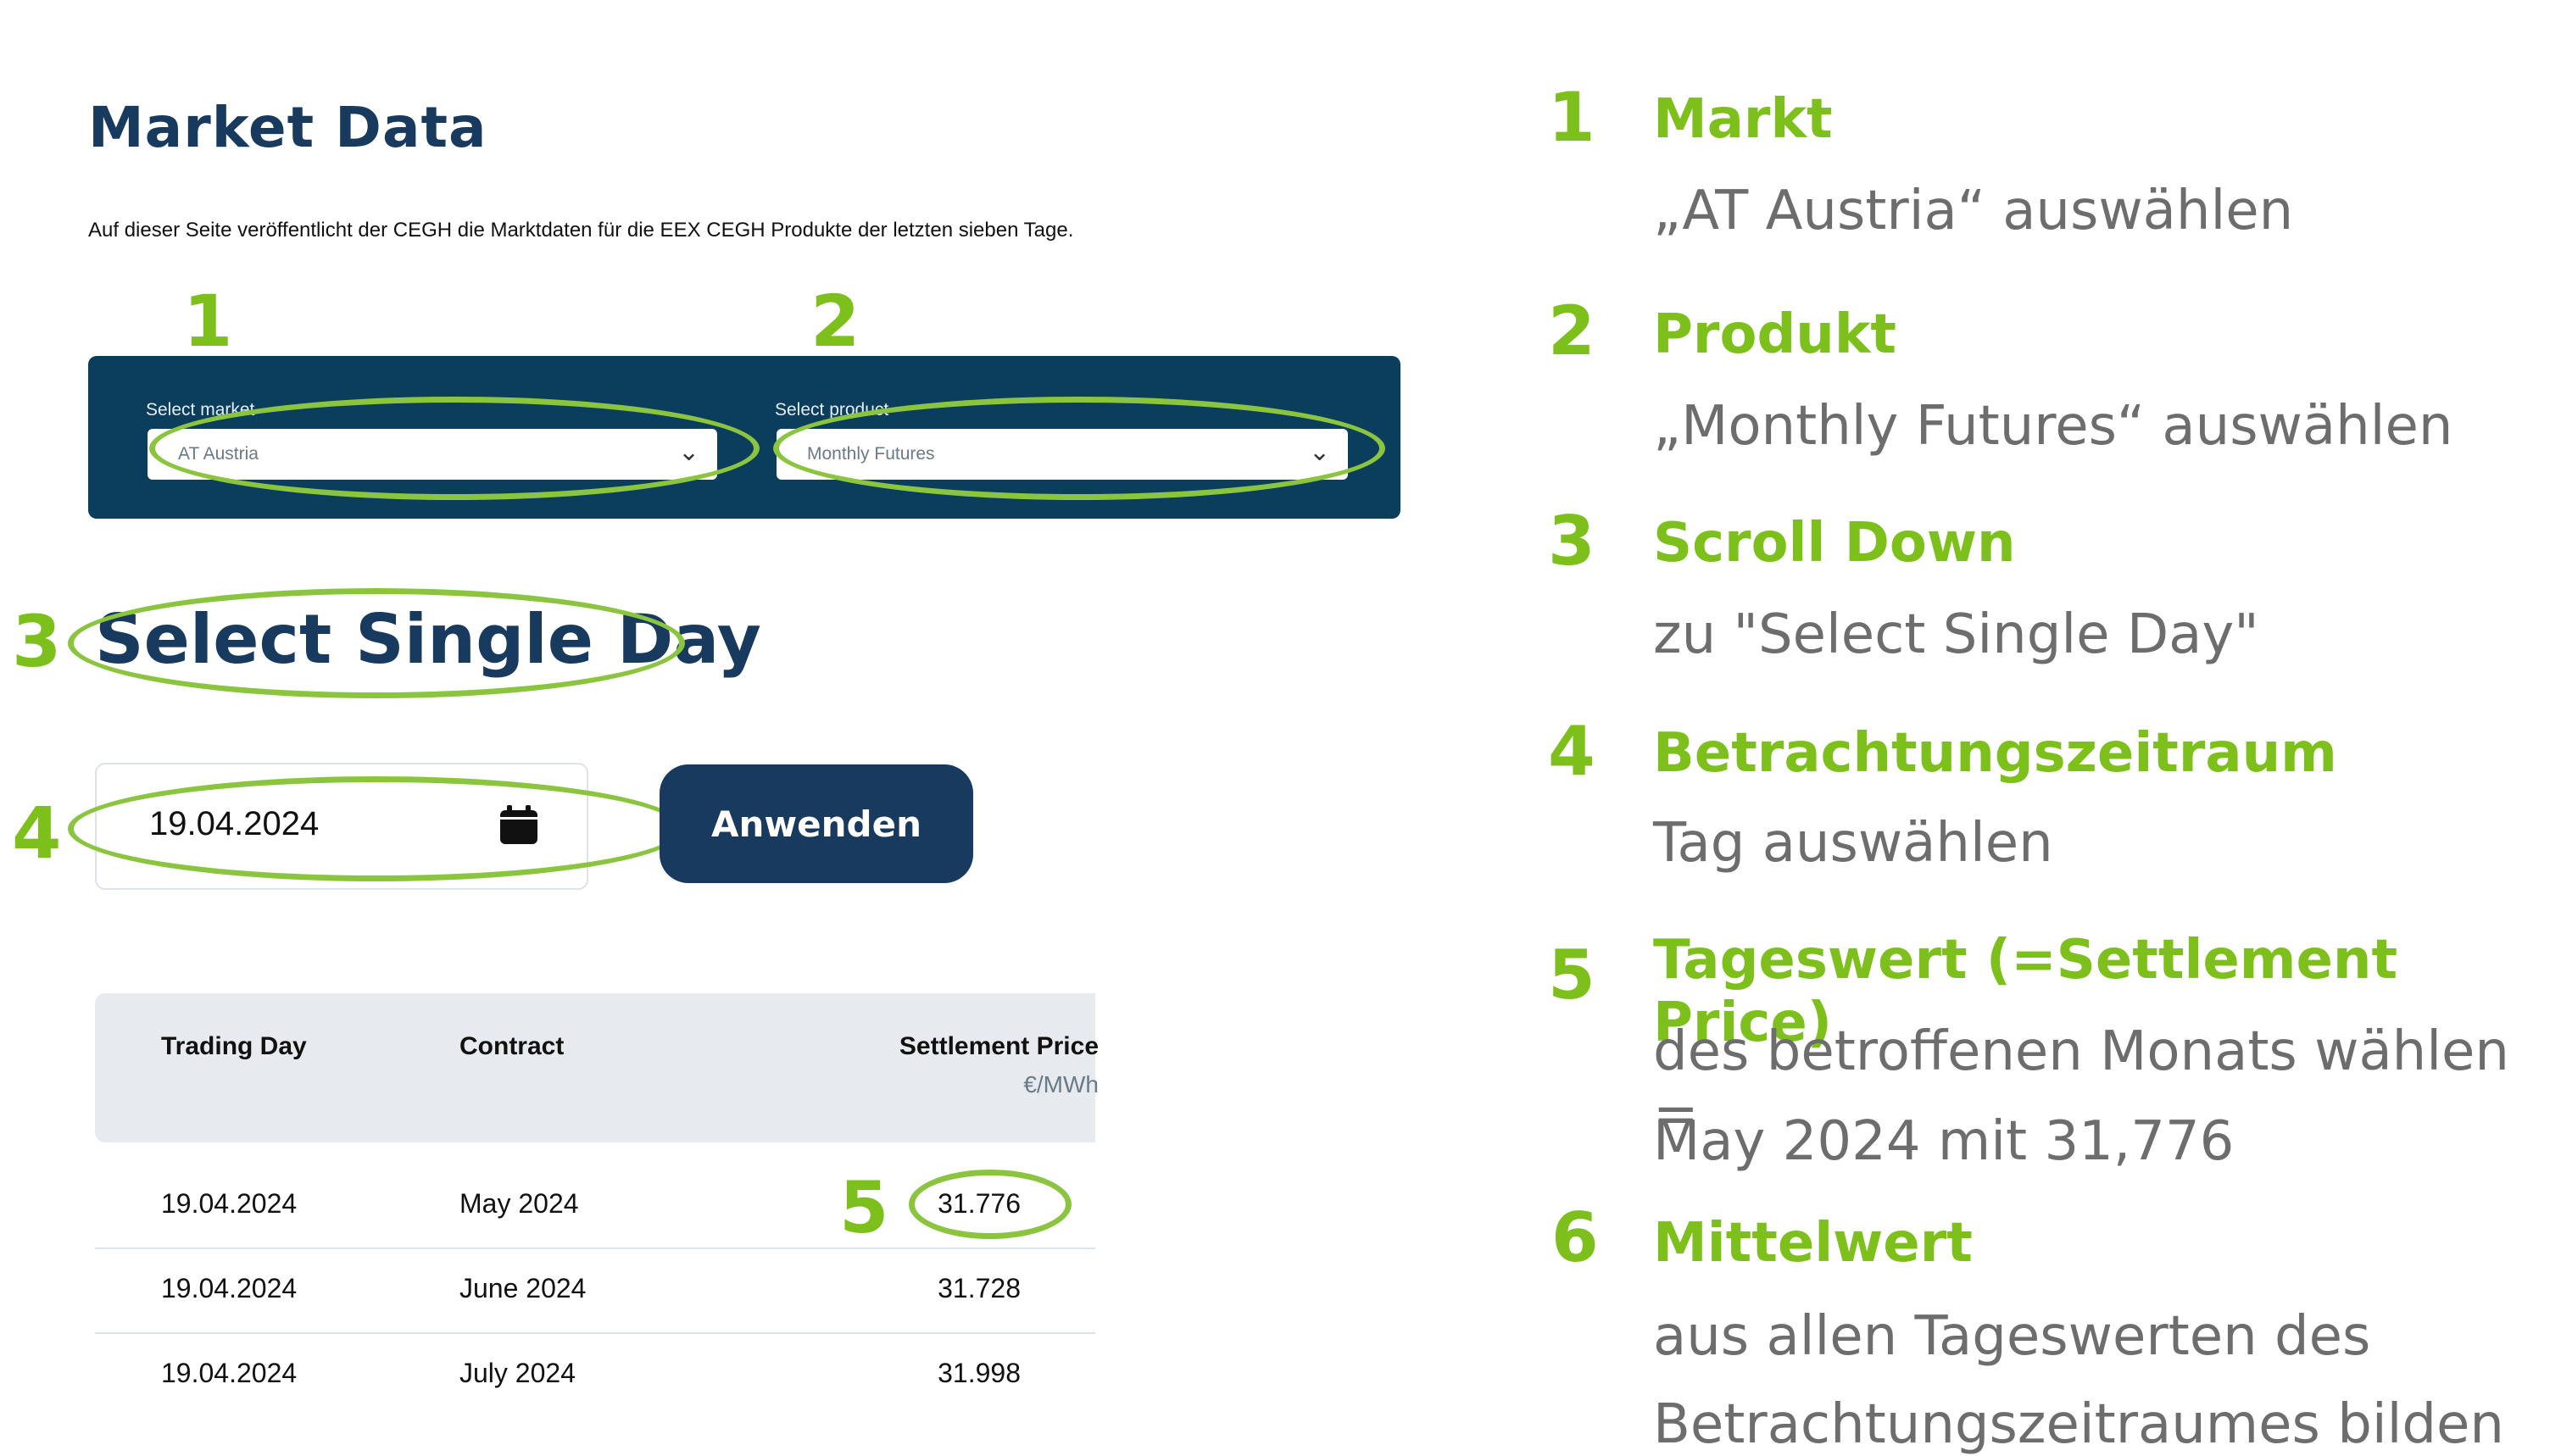 This screenshot has height=1456, width=2550. Describe the element at coordinates (1775, 334) in the screenshot. I see `instruction-2-title: Produkt` at that location.